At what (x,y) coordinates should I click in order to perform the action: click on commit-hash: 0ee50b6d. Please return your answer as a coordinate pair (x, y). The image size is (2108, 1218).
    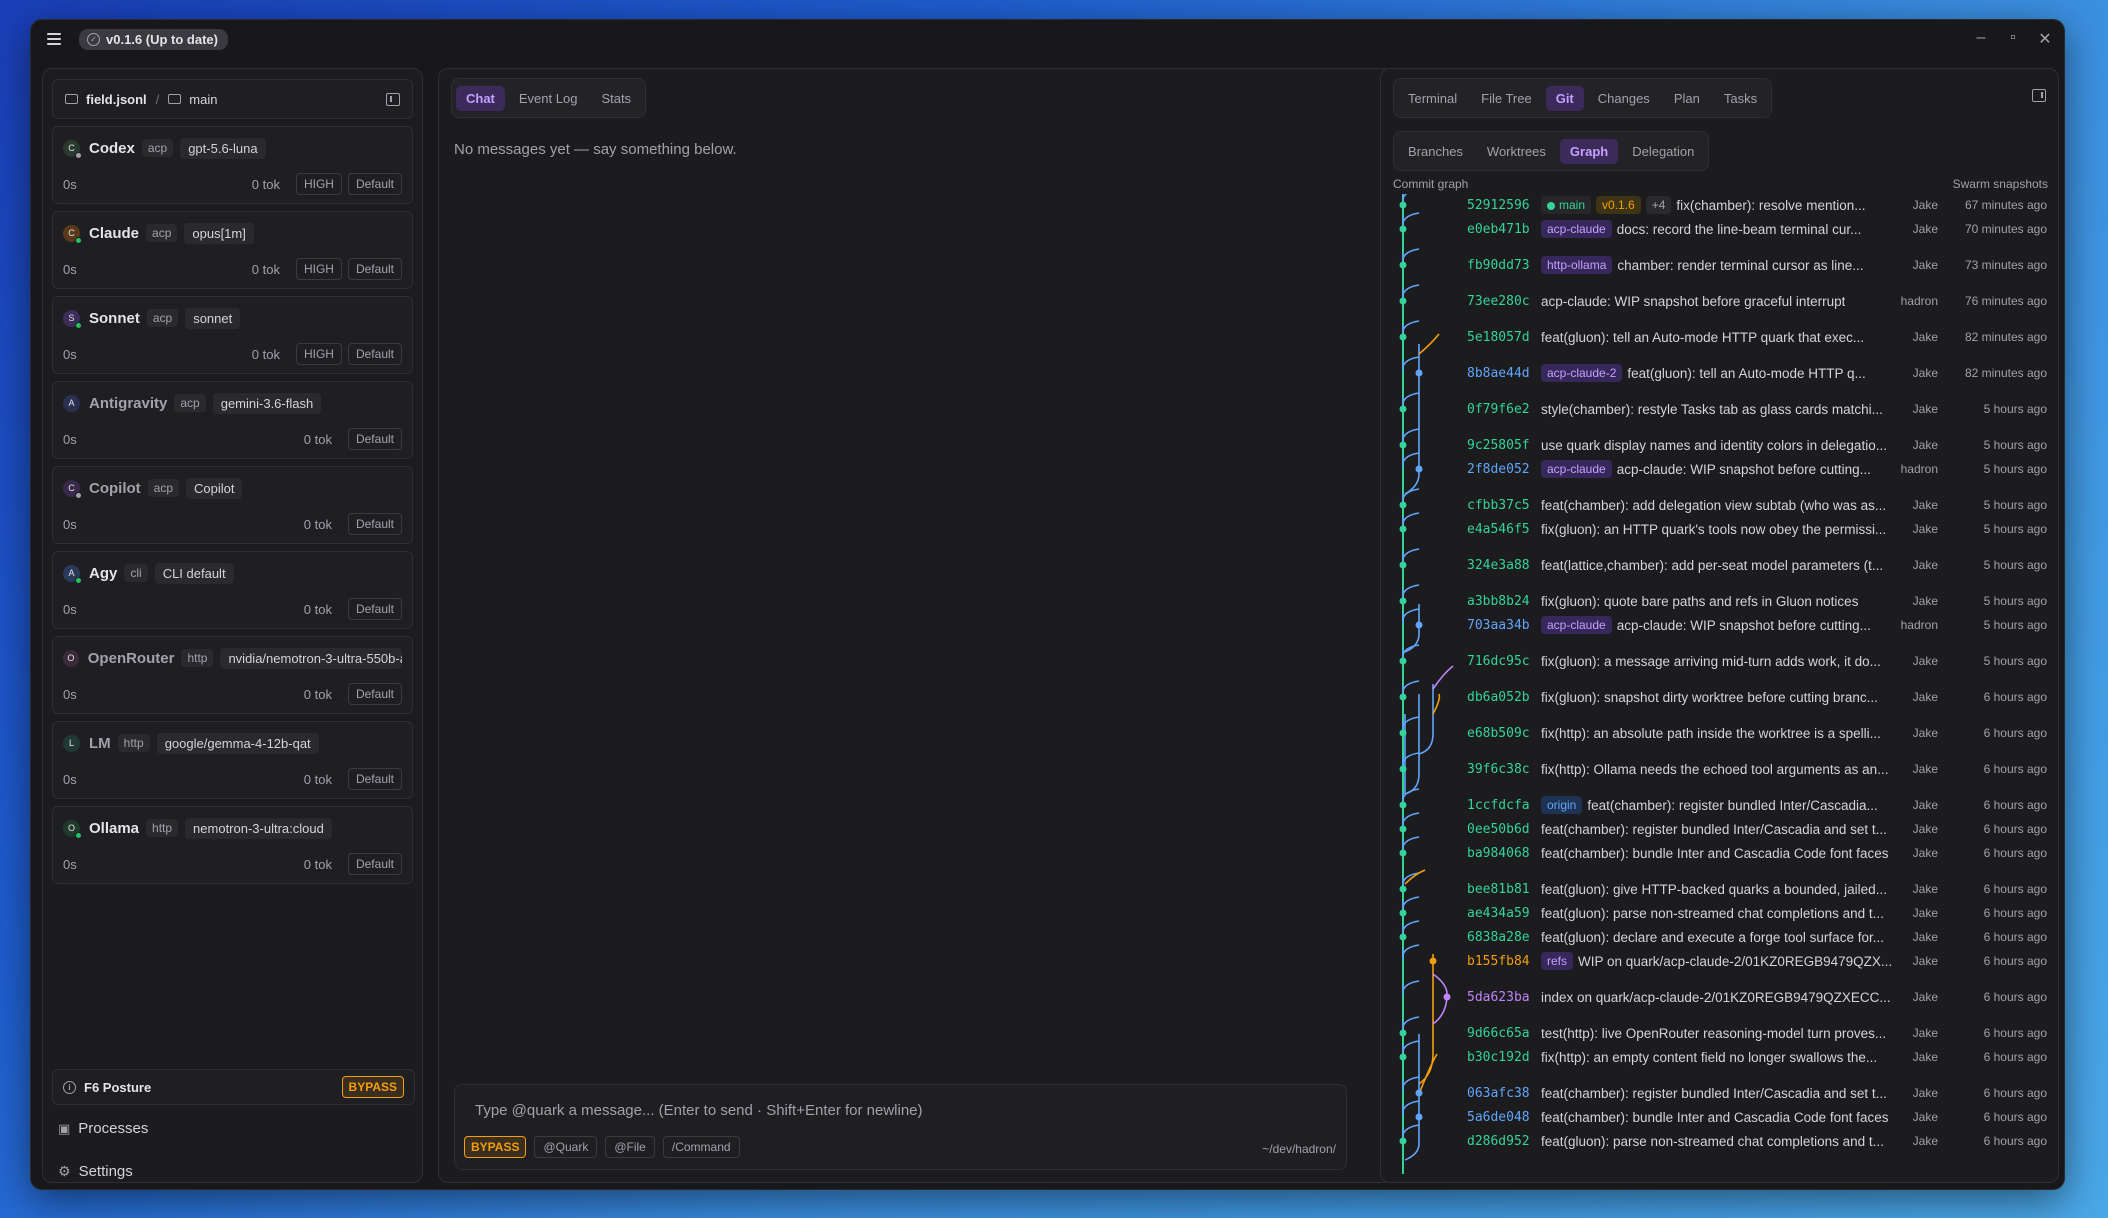
    Looking at the image, I should click on (1498, 829).